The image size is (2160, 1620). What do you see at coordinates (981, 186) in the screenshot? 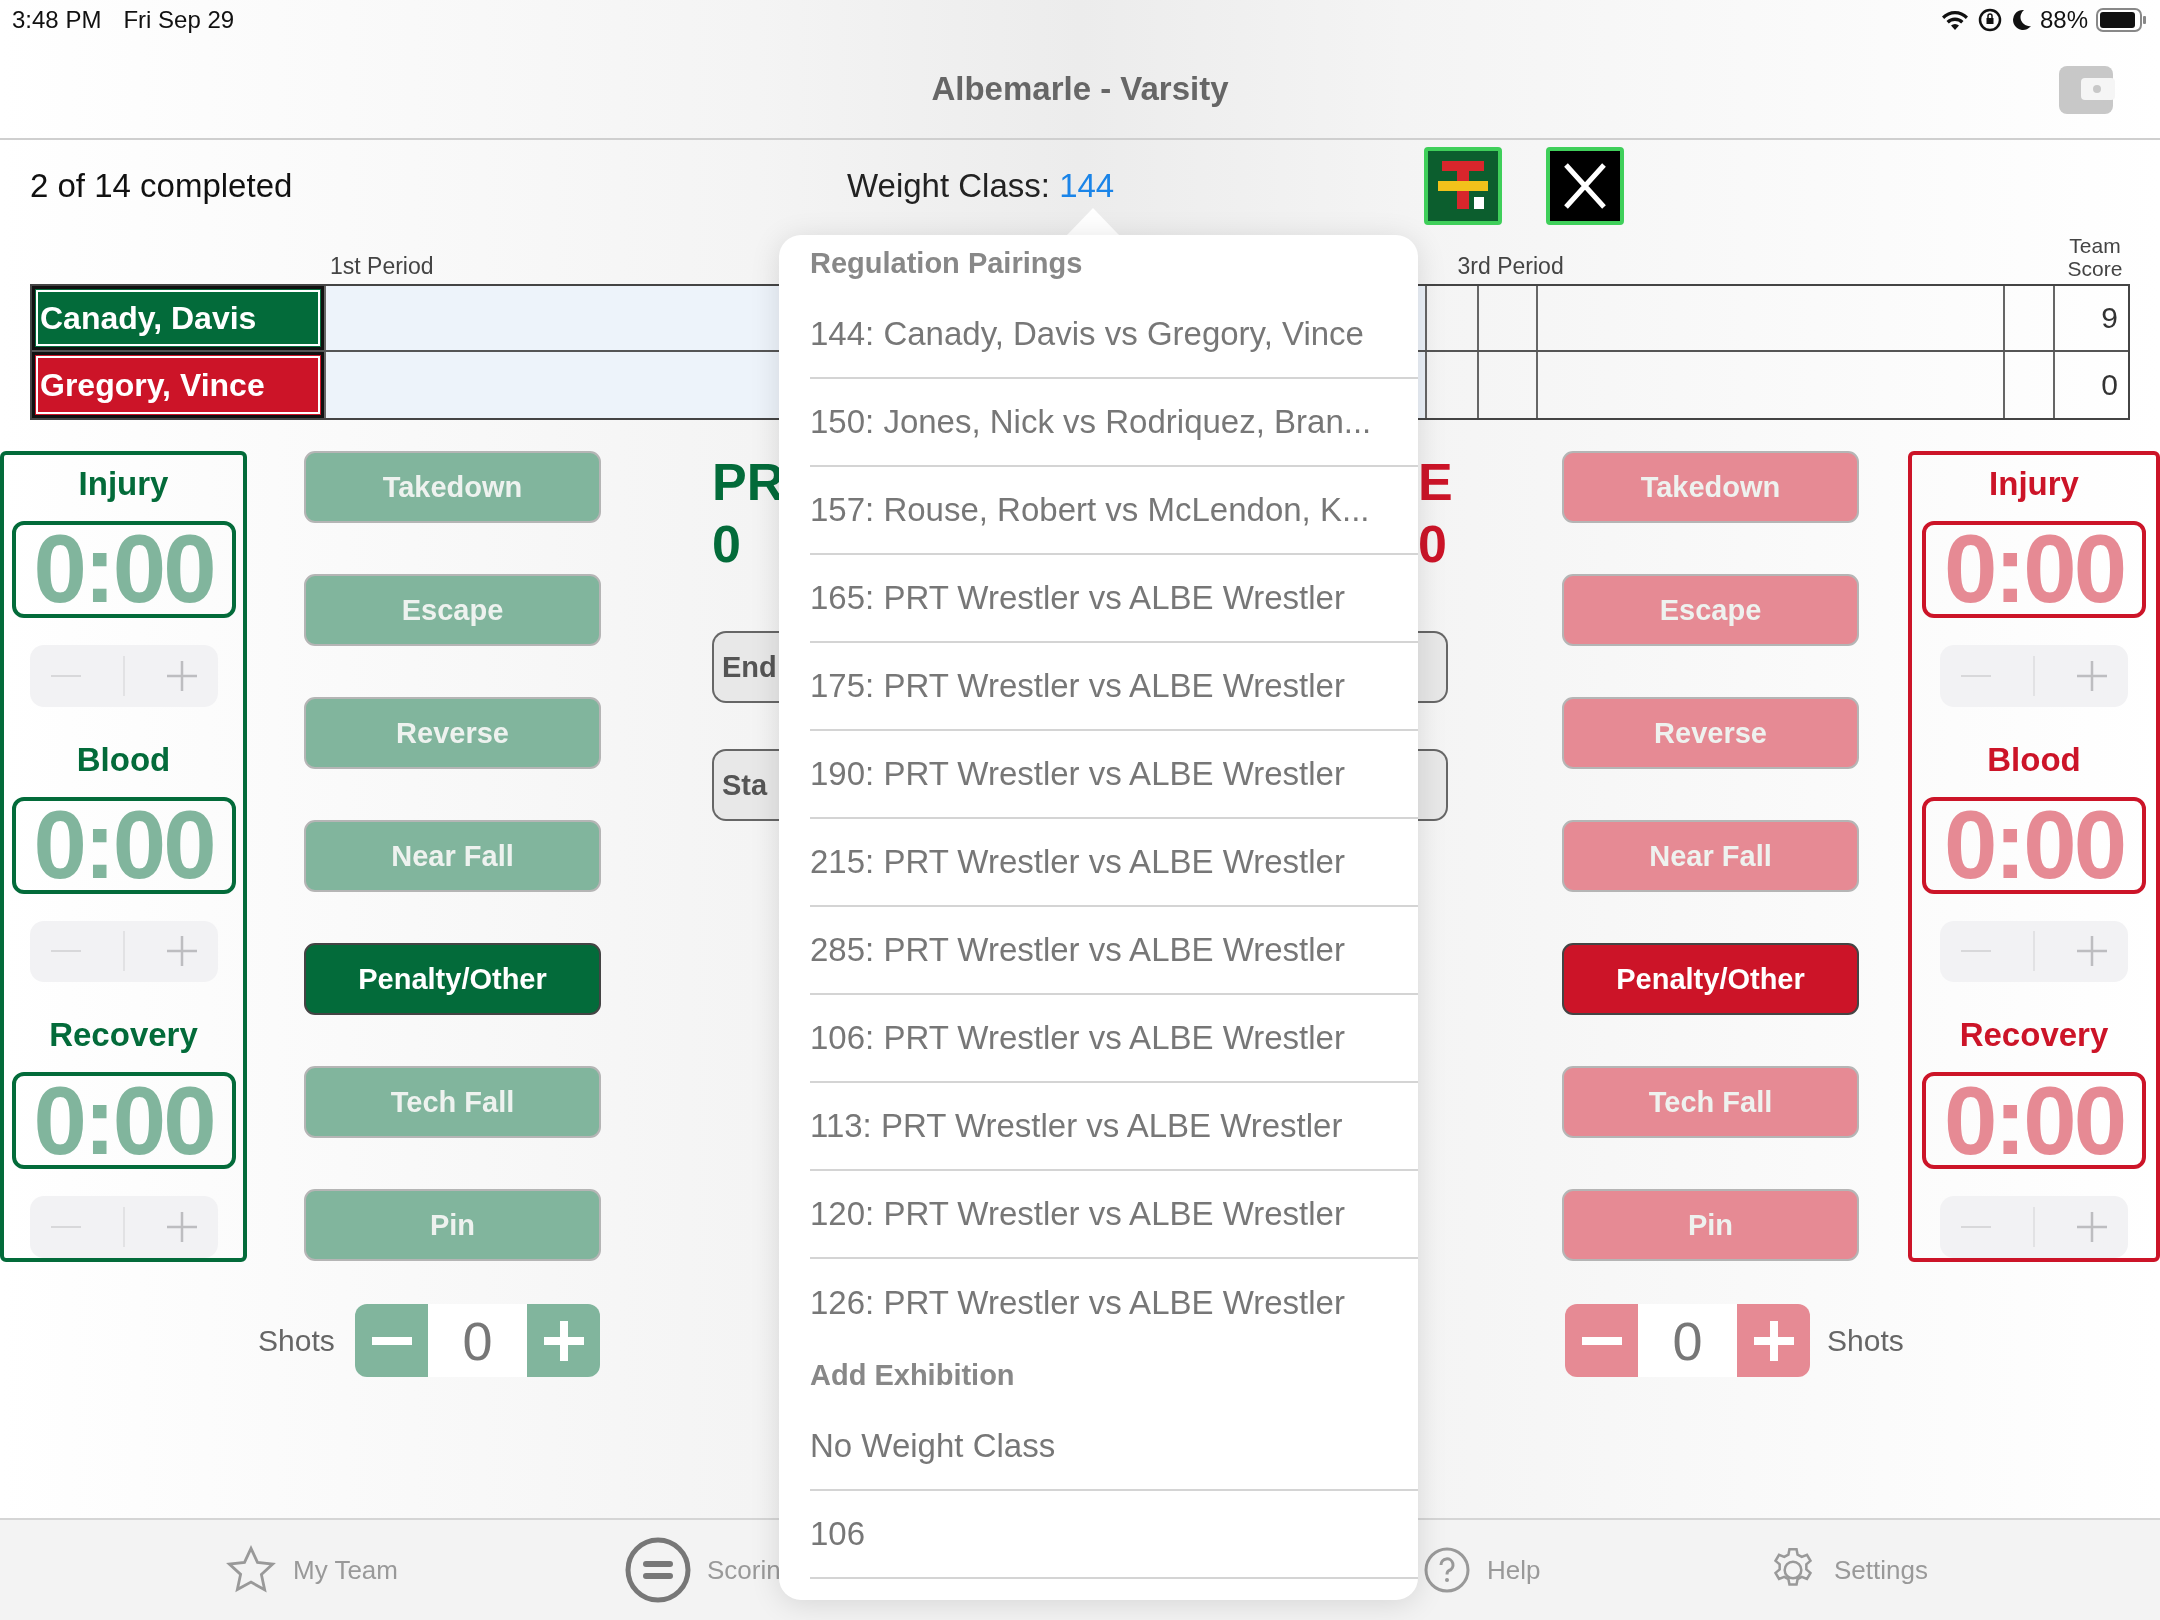
I see `weight-class-label: Weight Class: 144` at bounding box center [981, 186].